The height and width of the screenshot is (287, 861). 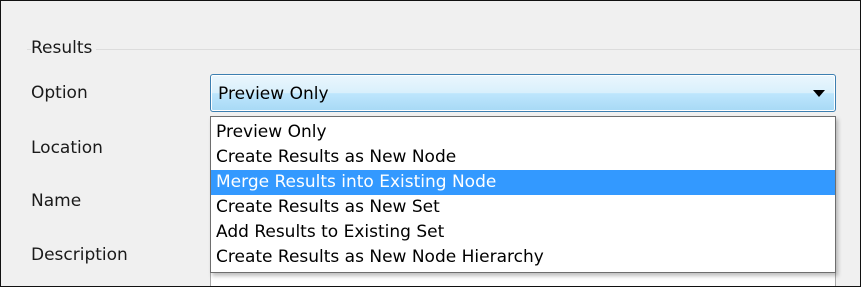 What do you see at coordinates (523, 232) in the screenshot?
I see `dropdown-item-add-results-to-existing-set: Add Results to Existing Set` at bounding box center [523, 232].